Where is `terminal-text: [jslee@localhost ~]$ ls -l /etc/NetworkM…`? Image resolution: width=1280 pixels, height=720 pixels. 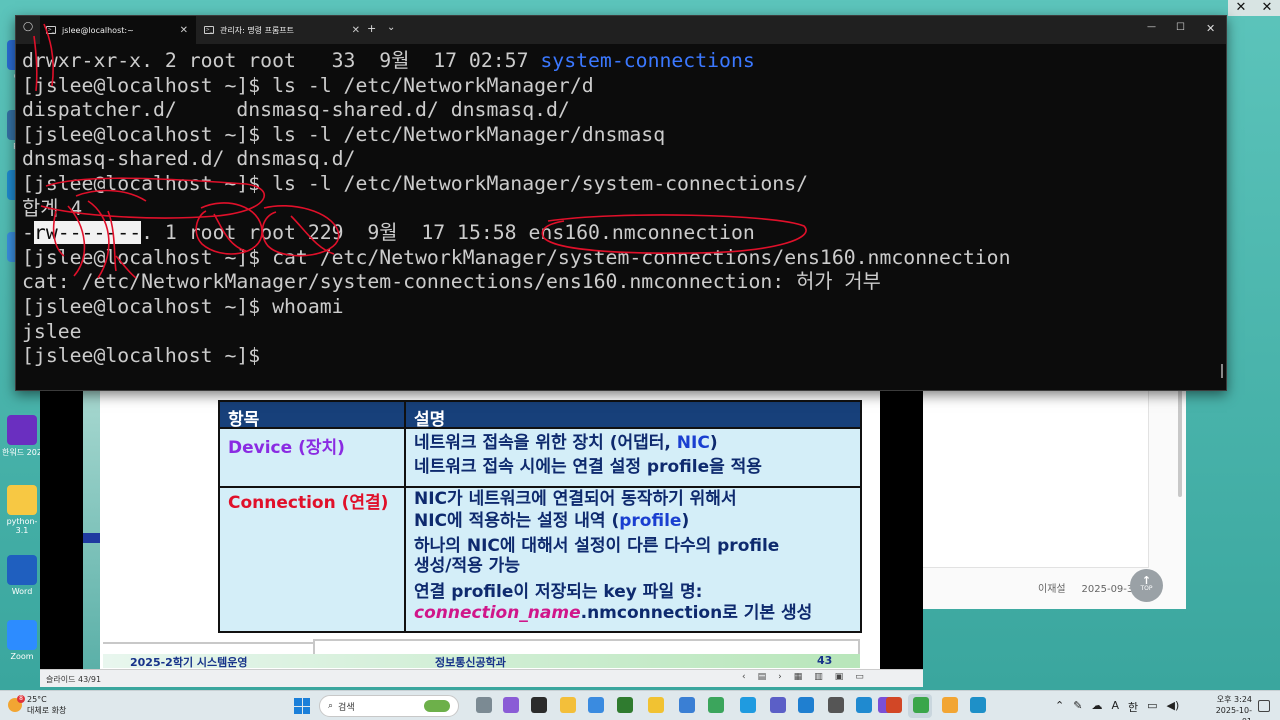
terminal-text: [jslee@localhost ~]$ ls -l /etc/NetworkM… is located at coordinates (415, 183).